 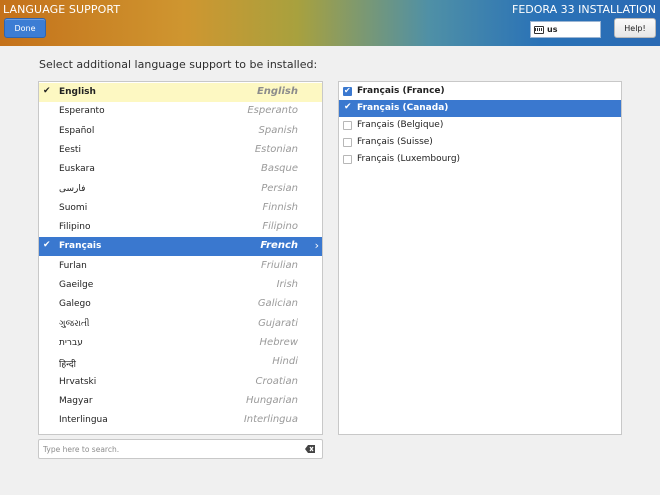 I want to click on language-english-name: Persian, so click(x=279, y=188).